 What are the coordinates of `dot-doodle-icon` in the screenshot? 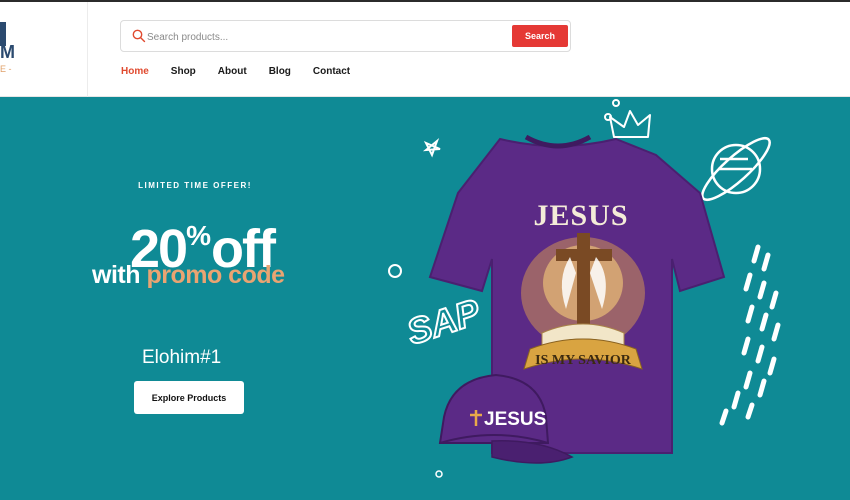 It's located at (439, 474).